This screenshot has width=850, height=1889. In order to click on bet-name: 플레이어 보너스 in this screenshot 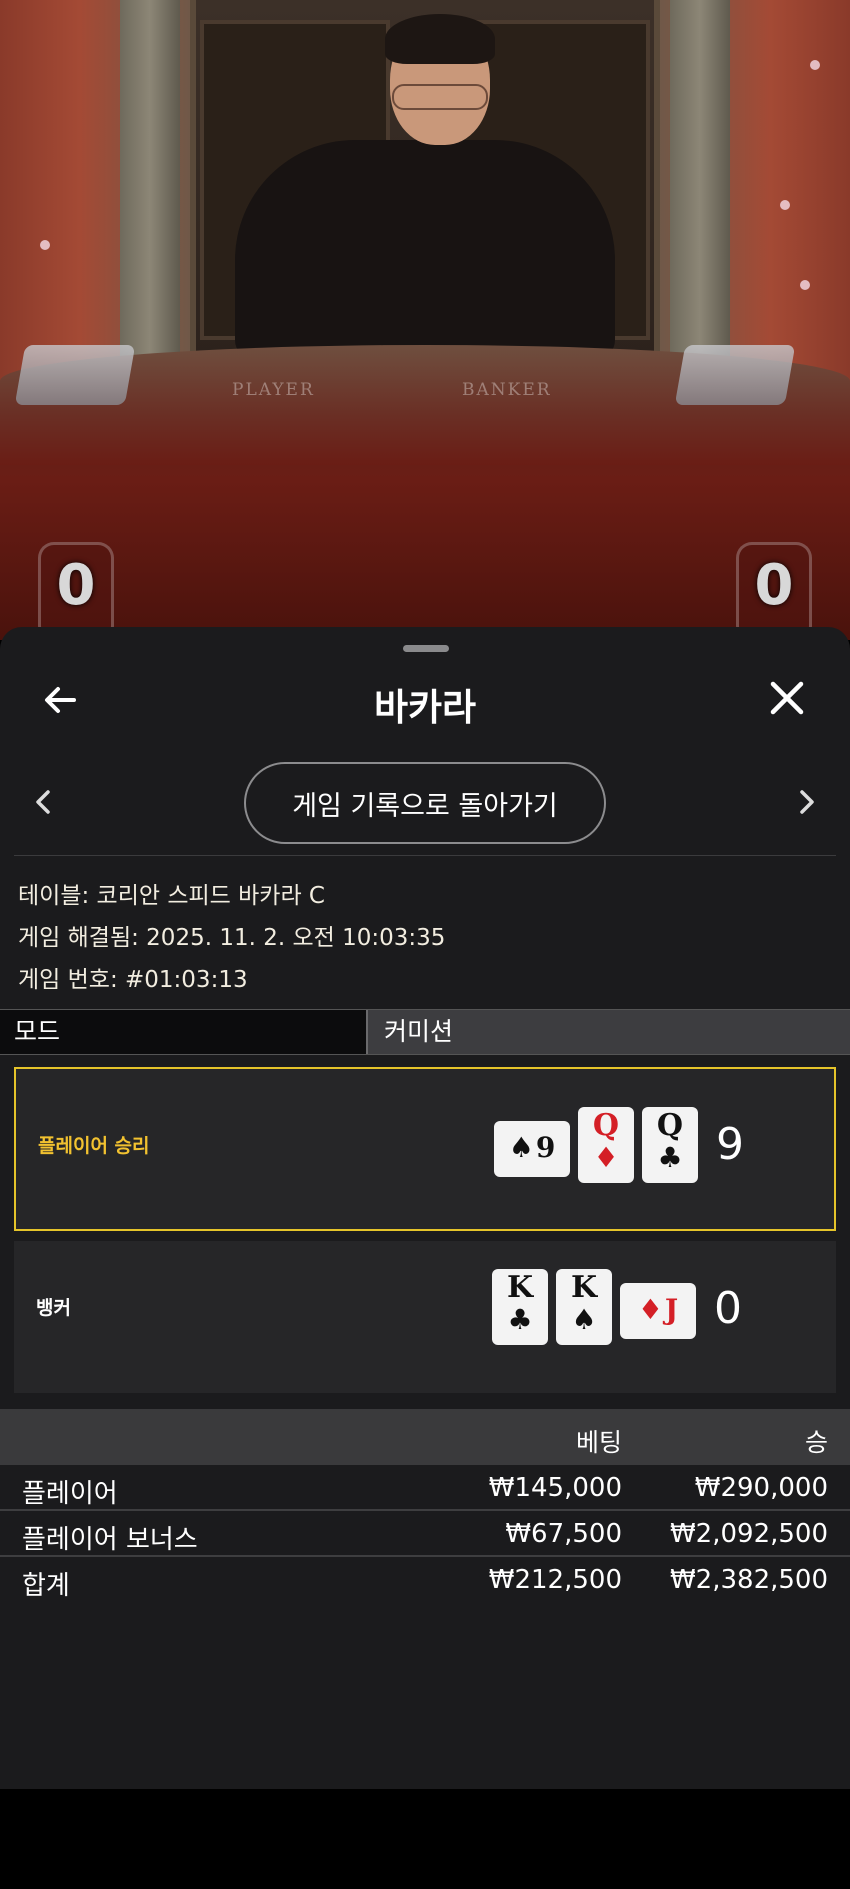, I will do `click(110, 1540)`.